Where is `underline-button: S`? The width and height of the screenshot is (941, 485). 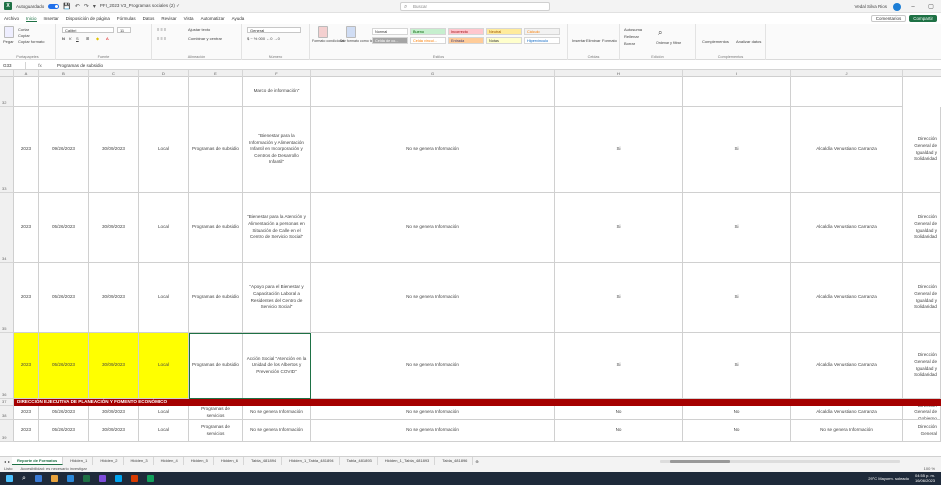
underline-button: S is located at coordinates (77, 38).